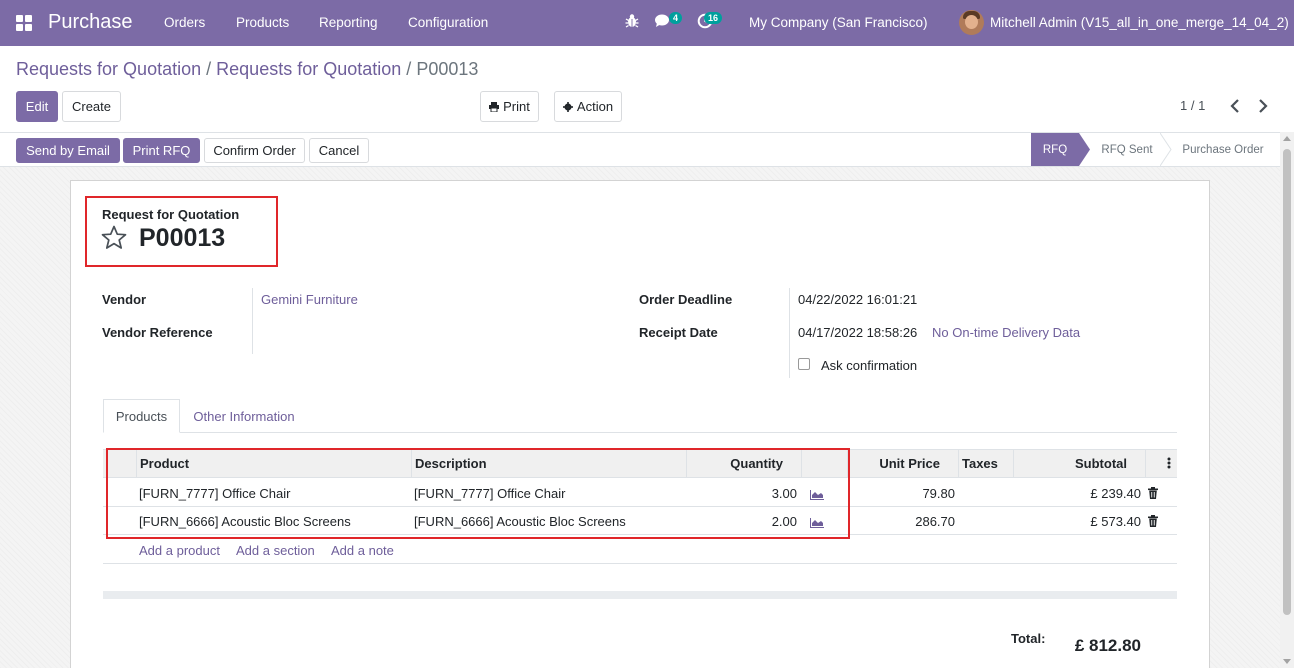 The height and width of the screenshot is (668, 1294). What do you see at coordinates (68, 150) in the screenshot?
I see `send-by-email-button: Send by Email` at bounding box center [68, 150].